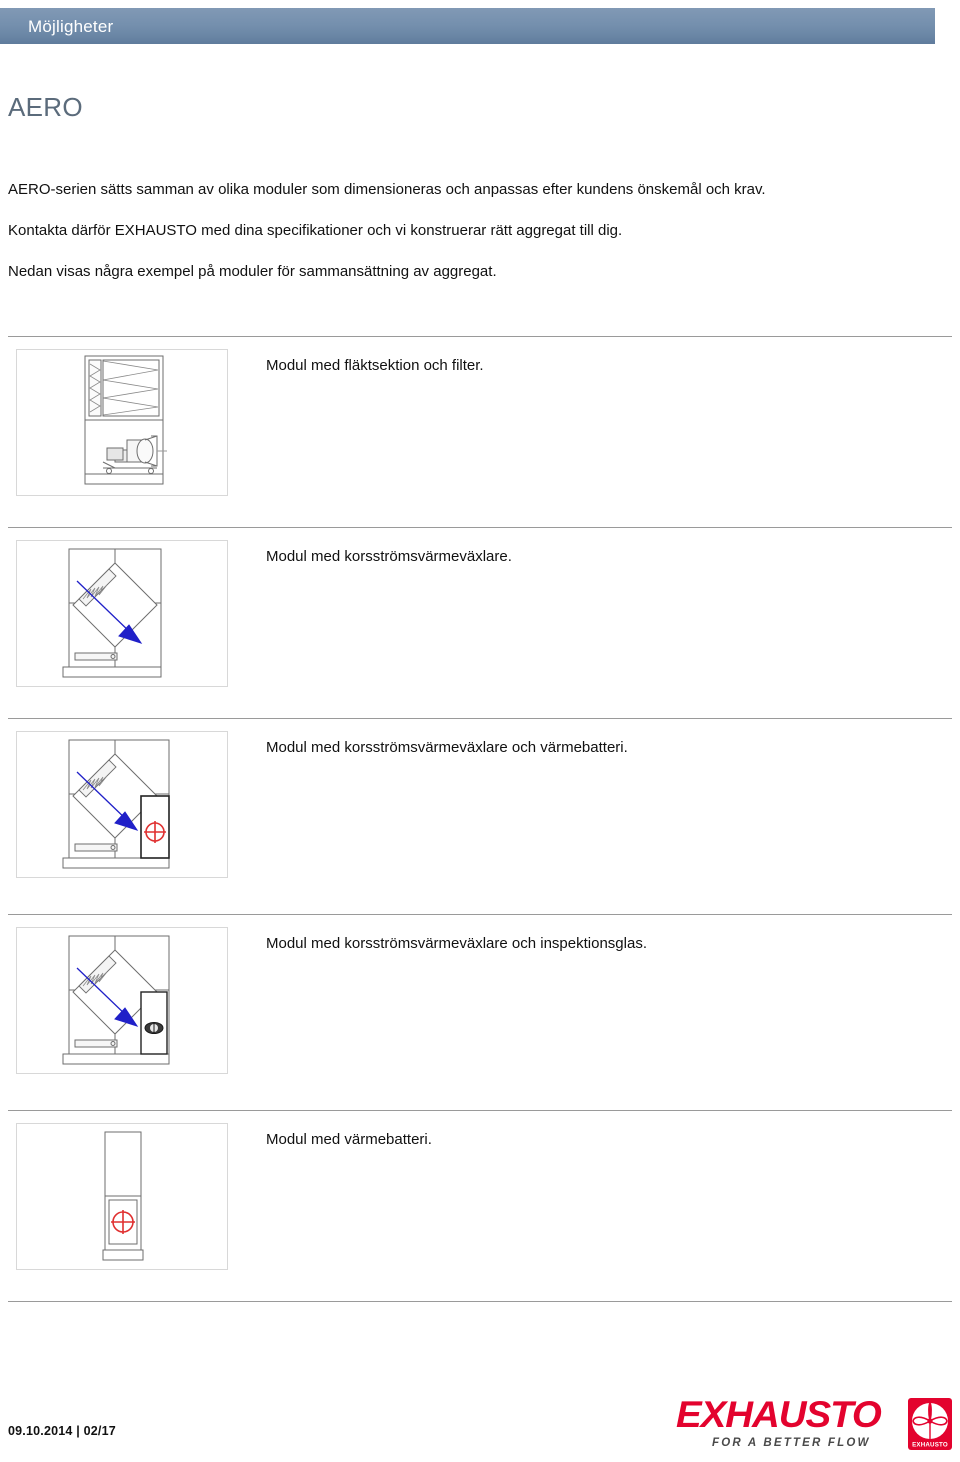  What do you see at coordinates (122, 804) in the screenshot?
I see `cross-flow-heat-exchanger-with-heating-coil-drawing` at bounding box center [122, 804].